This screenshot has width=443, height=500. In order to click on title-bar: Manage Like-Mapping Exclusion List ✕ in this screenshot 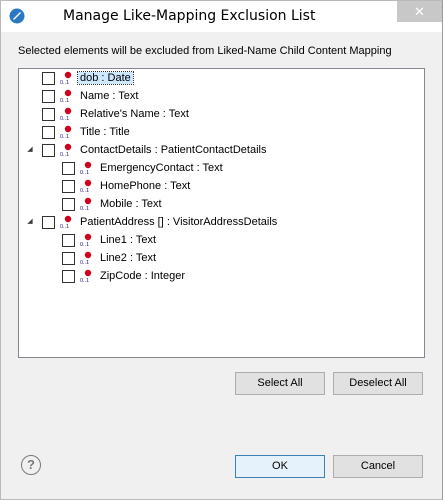, I will do `click(221, 16)`.